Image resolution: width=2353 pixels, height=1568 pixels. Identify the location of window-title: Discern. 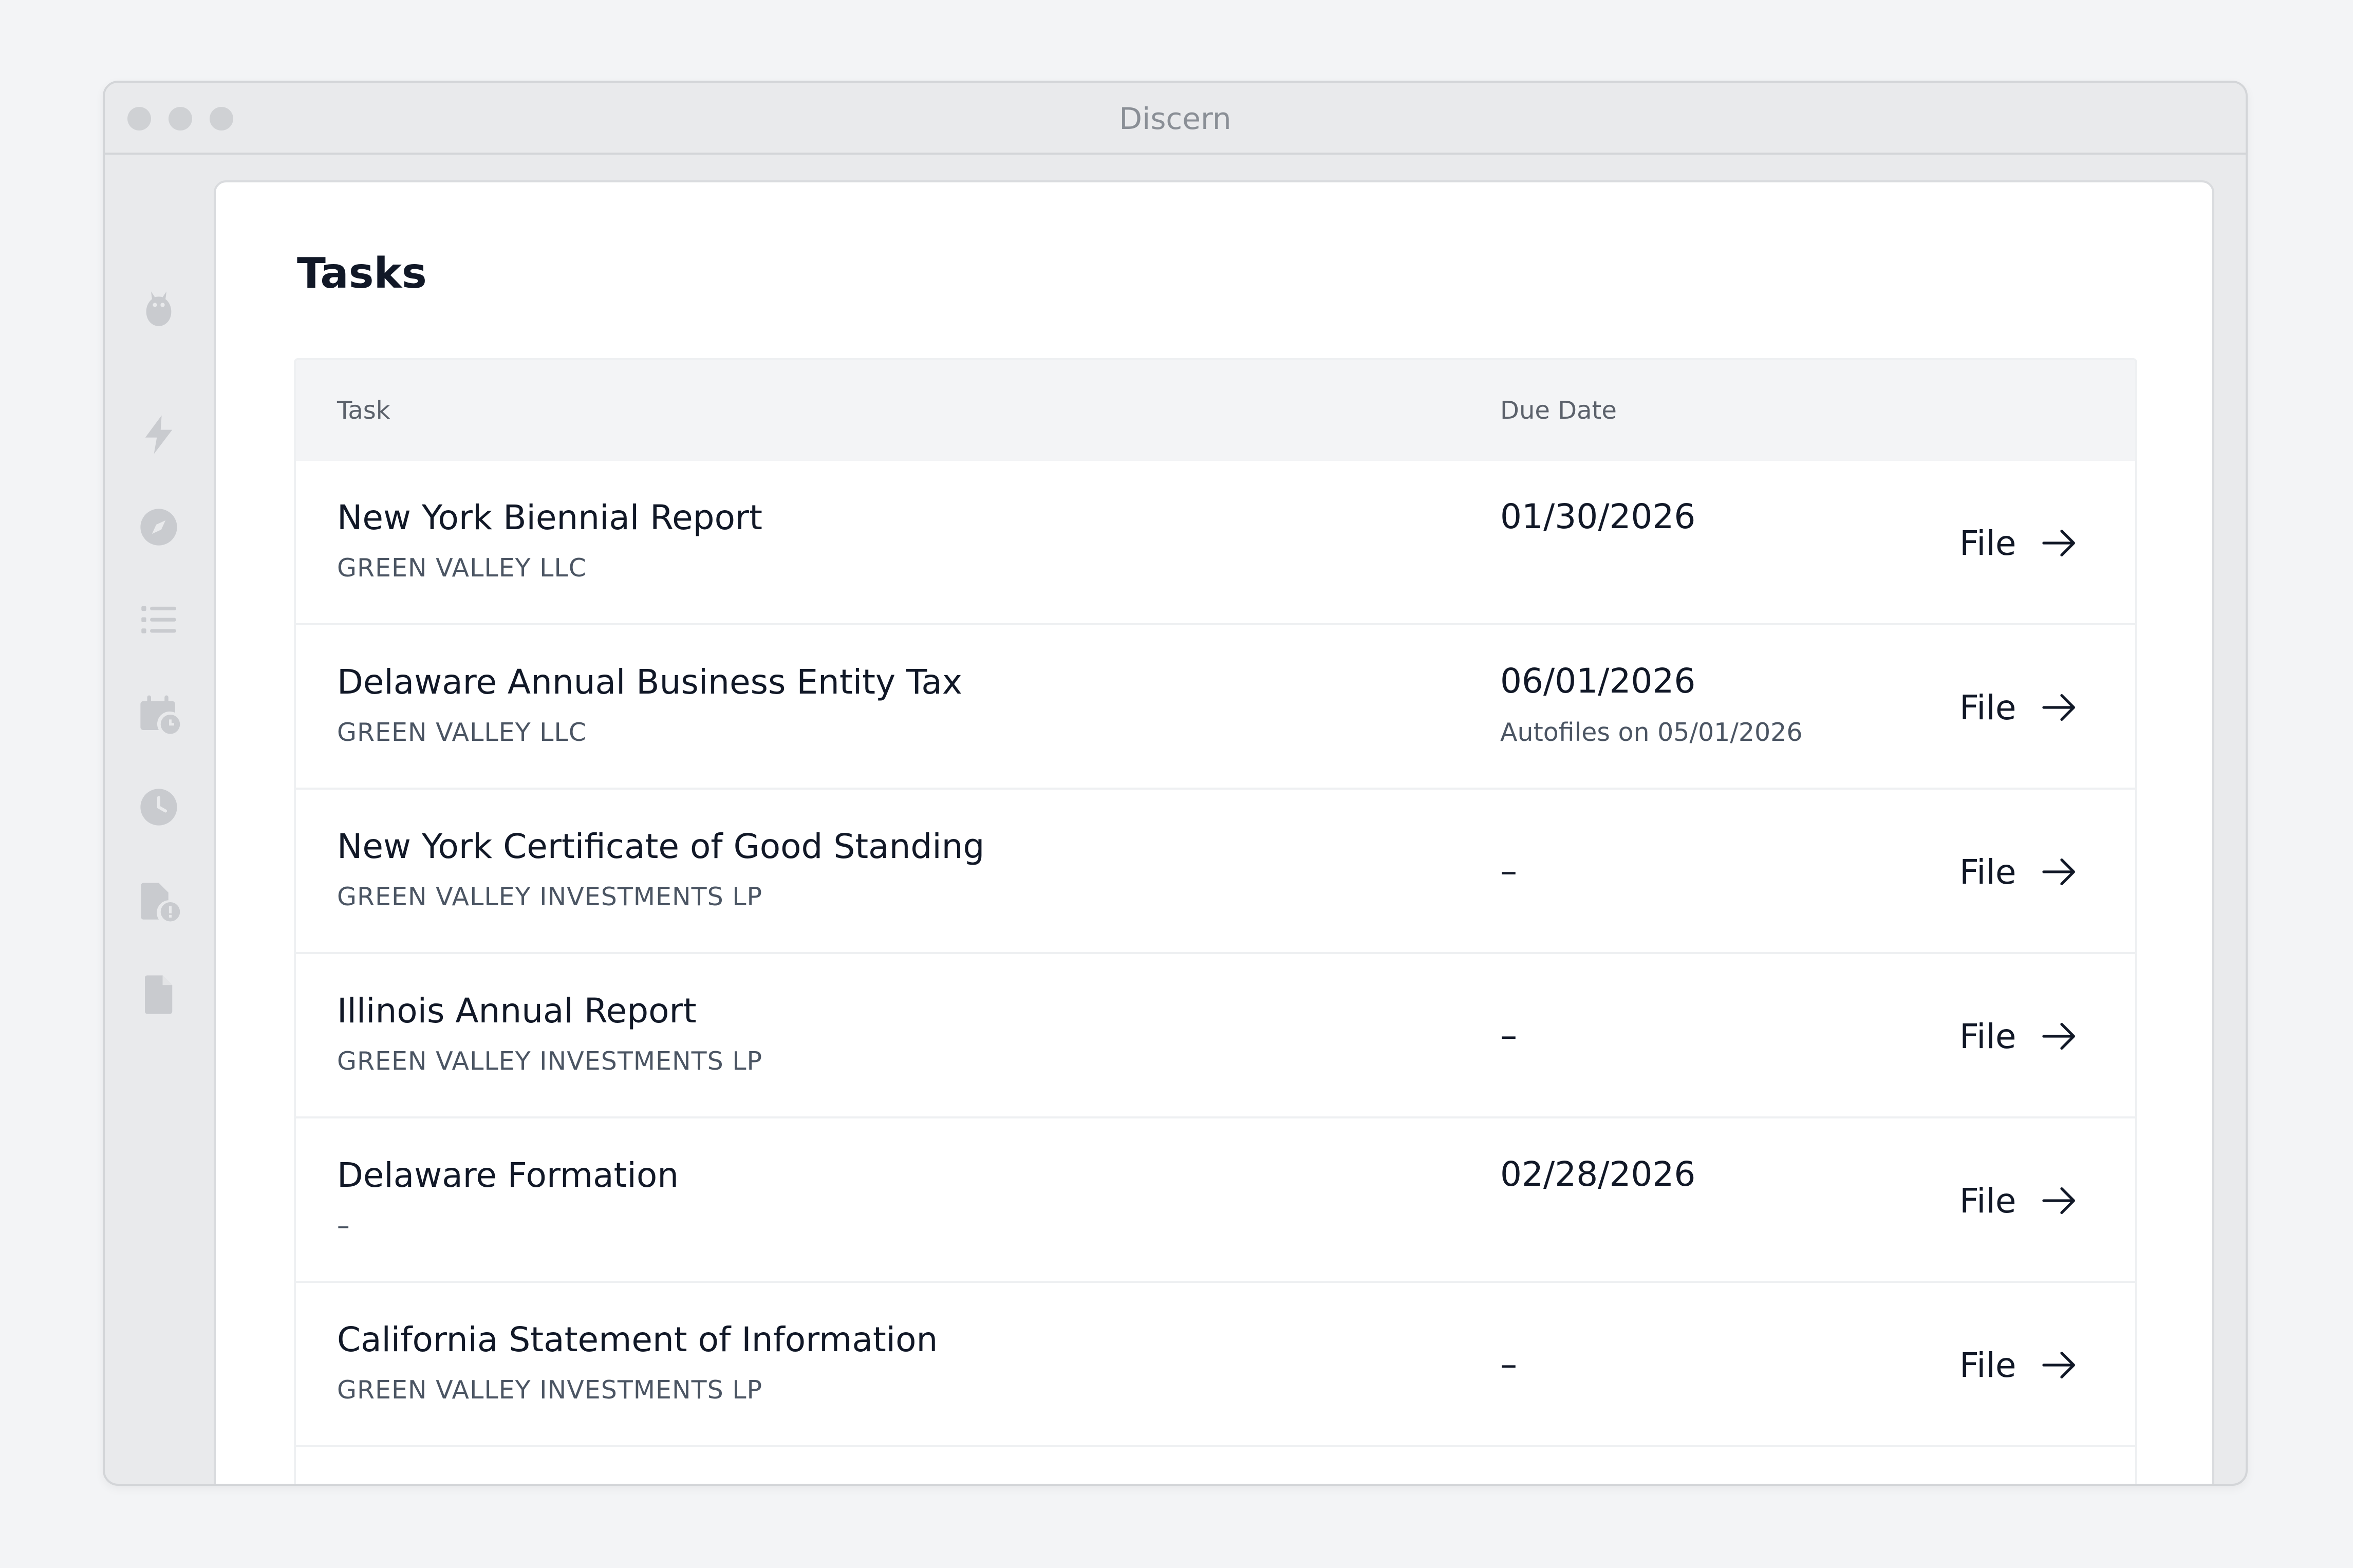
(1175, 119).